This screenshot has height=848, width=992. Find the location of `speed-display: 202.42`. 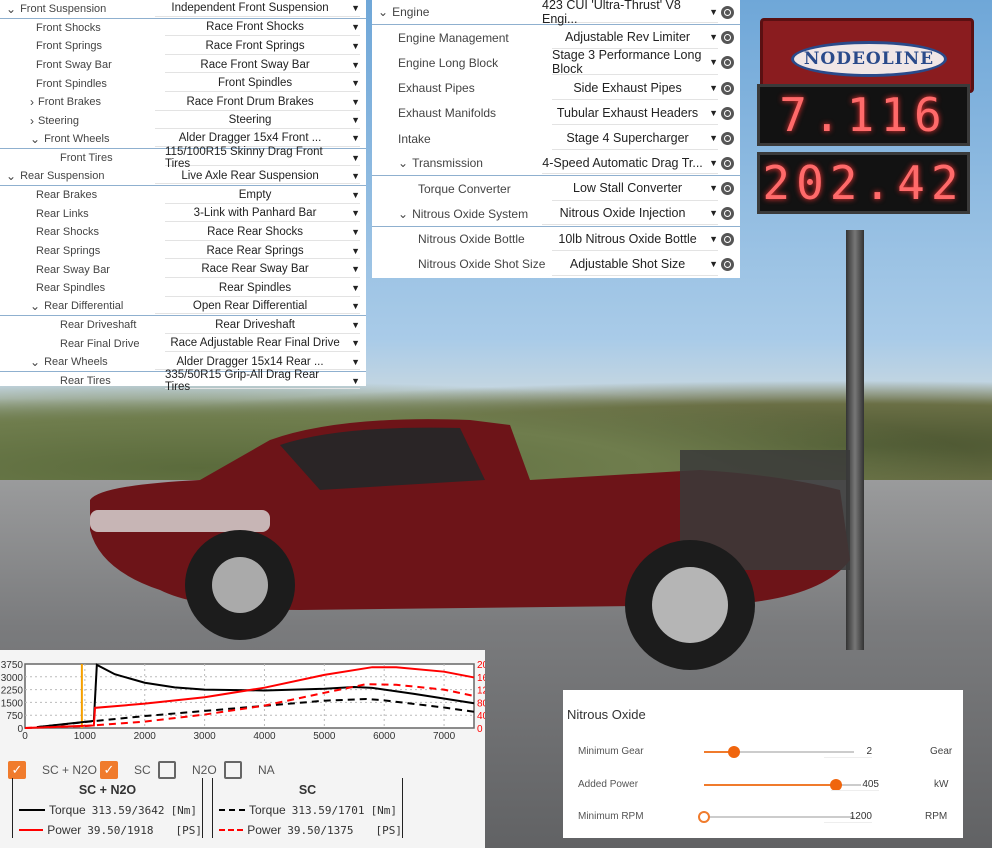

speed-display: 202.42 is located at coordinates (863, 183).